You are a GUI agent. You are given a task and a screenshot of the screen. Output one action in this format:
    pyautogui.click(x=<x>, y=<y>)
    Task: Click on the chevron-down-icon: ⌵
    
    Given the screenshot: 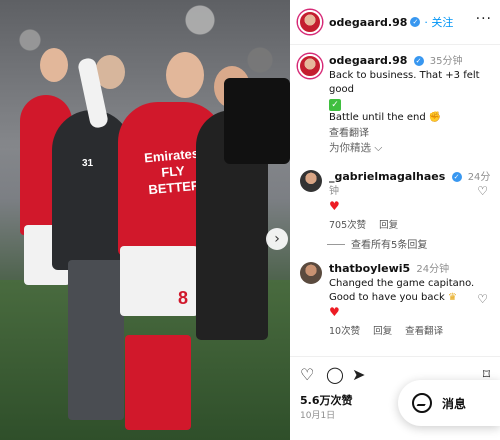 What is the action you would take?
    pyautogui.click(x=378, y=148)
    